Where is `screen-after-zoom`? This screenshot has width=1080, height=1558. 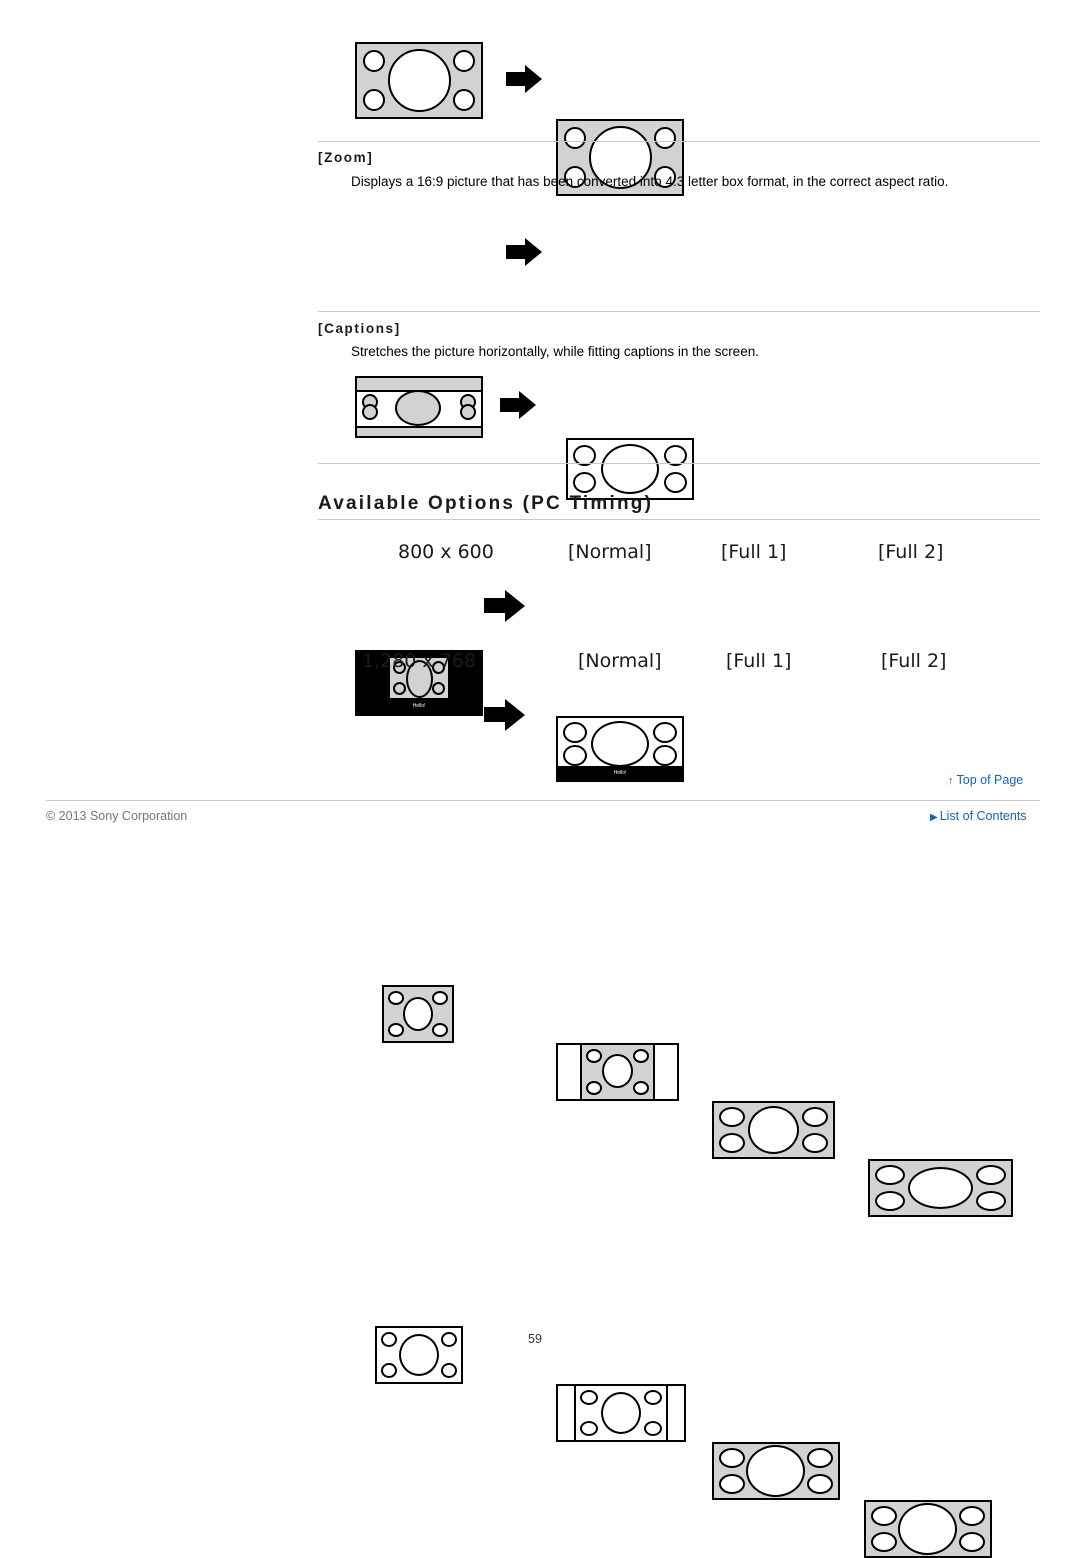 screen-after-zoom is located at coordinates (630, 469).